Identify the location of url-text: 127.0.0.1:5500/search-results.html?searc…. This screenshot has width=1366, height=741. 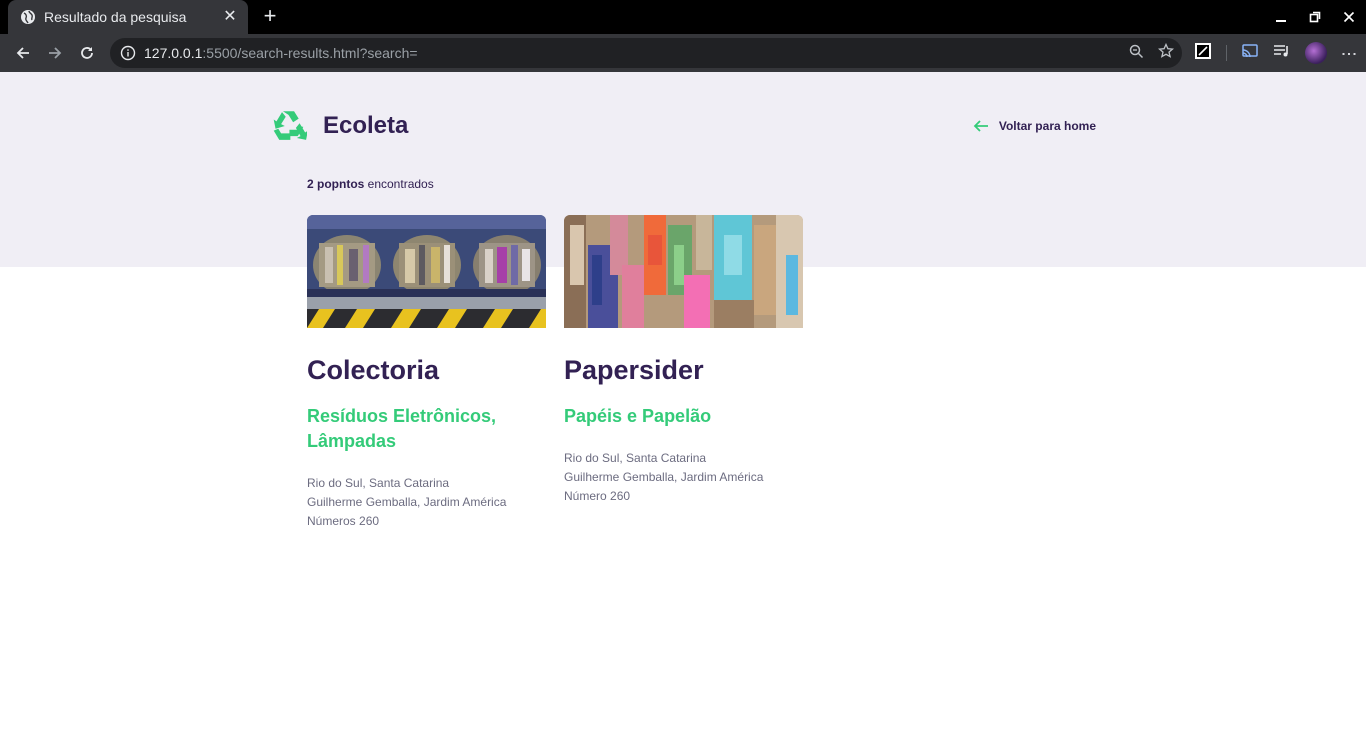
(636, 53).